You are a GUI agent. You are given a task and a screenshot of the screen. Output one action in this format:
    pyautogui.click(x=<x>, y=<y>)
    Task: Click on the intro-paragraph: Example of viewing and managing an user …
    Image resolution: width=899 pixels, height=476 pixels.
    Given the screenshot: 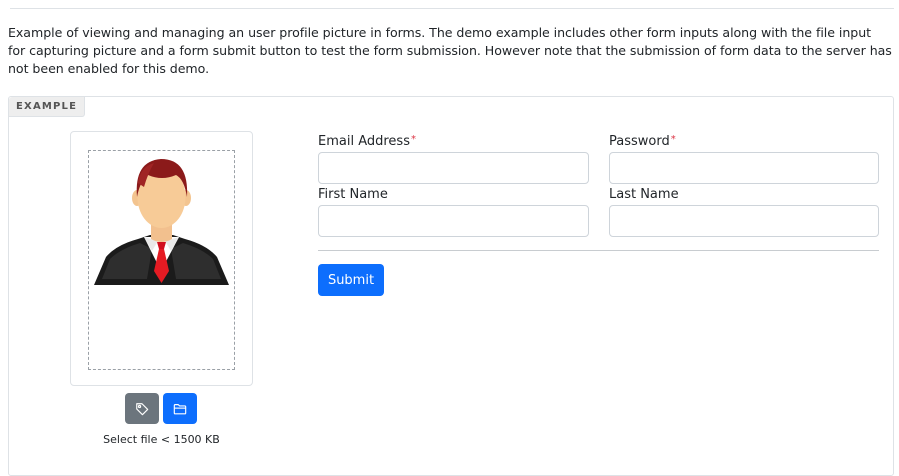 What is the action you would take?
    pyautogui.click(x=450, y=50)
    